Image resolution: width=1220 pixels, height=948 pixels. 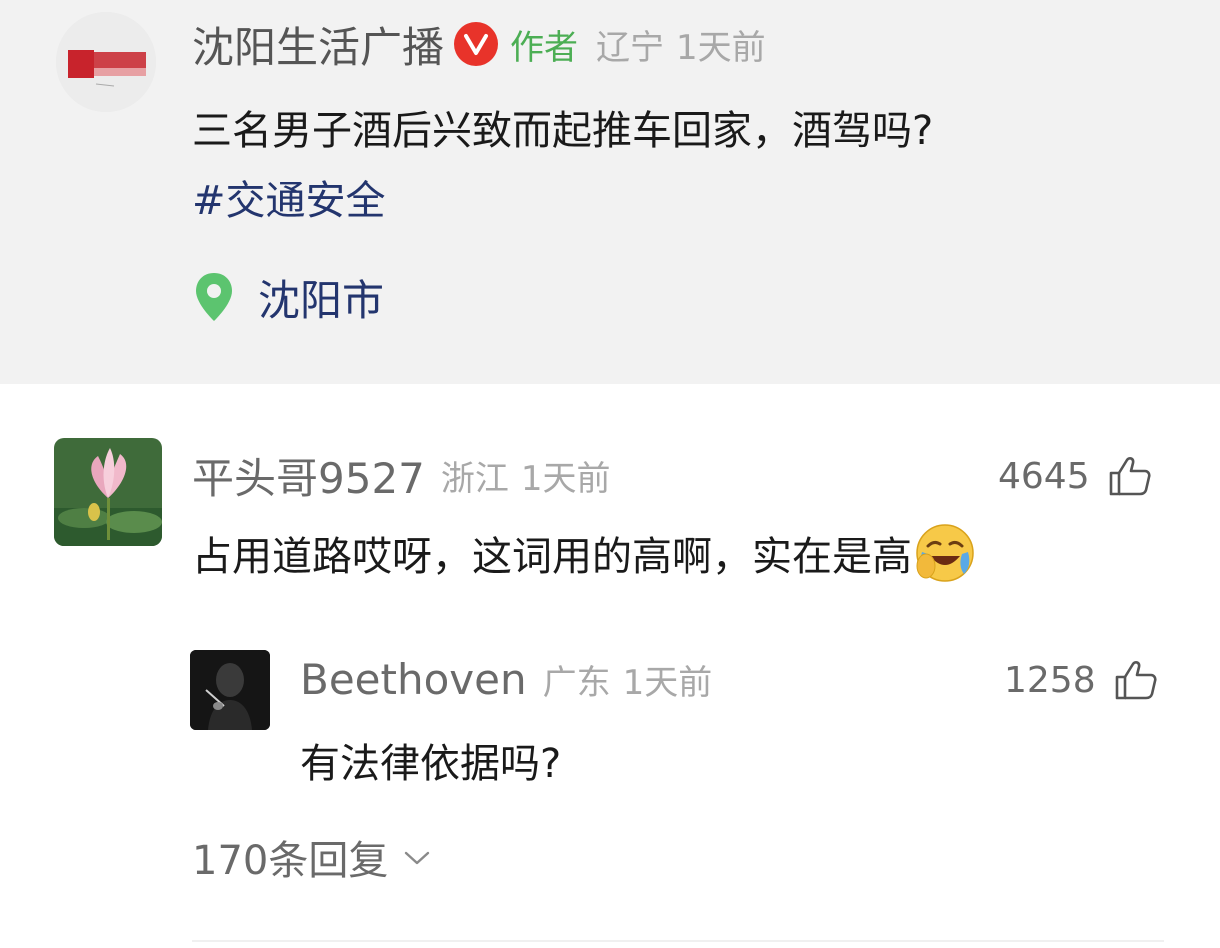 I want to click on reply-header: Beethoven 广东 1天前, so click(x=506, y=679).